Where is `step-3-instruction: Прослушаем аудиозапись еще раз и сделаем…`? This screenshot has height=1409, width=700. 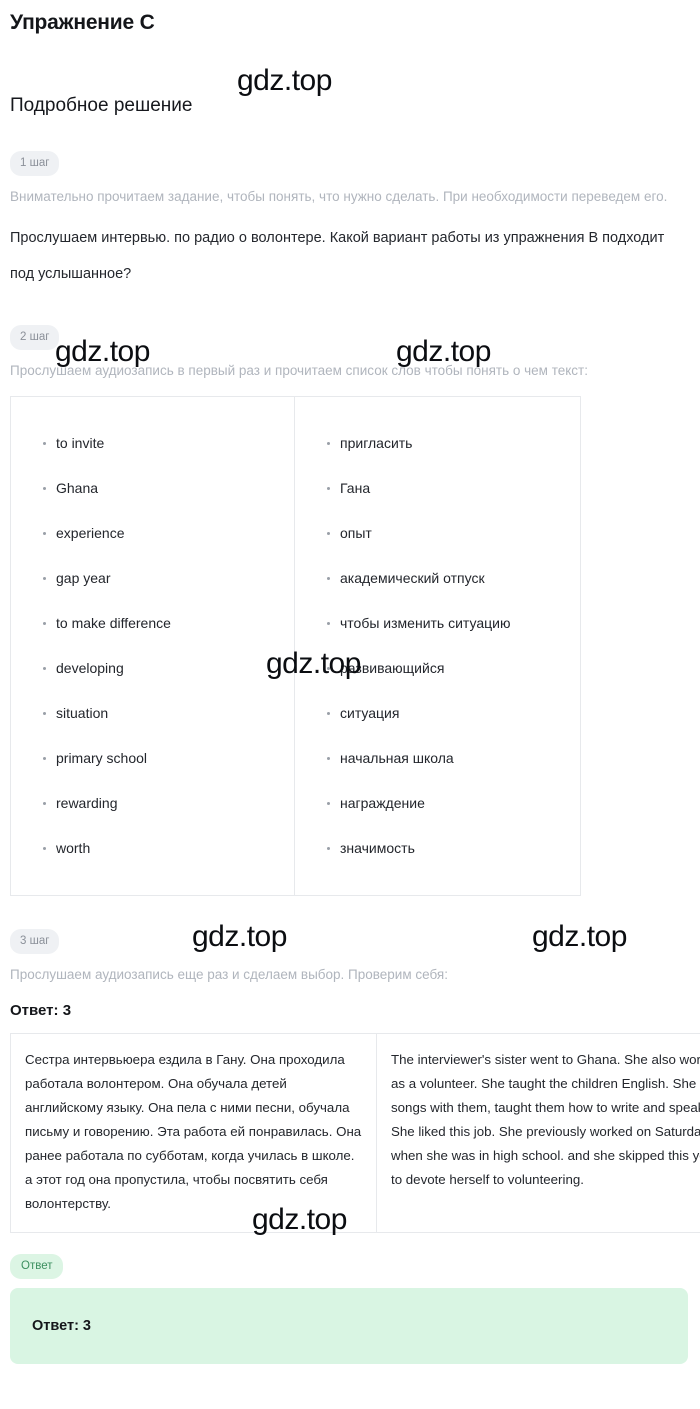
step-3-instruction: Прослушаем аудиозапись еще раз и сделаем… is located at coordinates (229, 974).